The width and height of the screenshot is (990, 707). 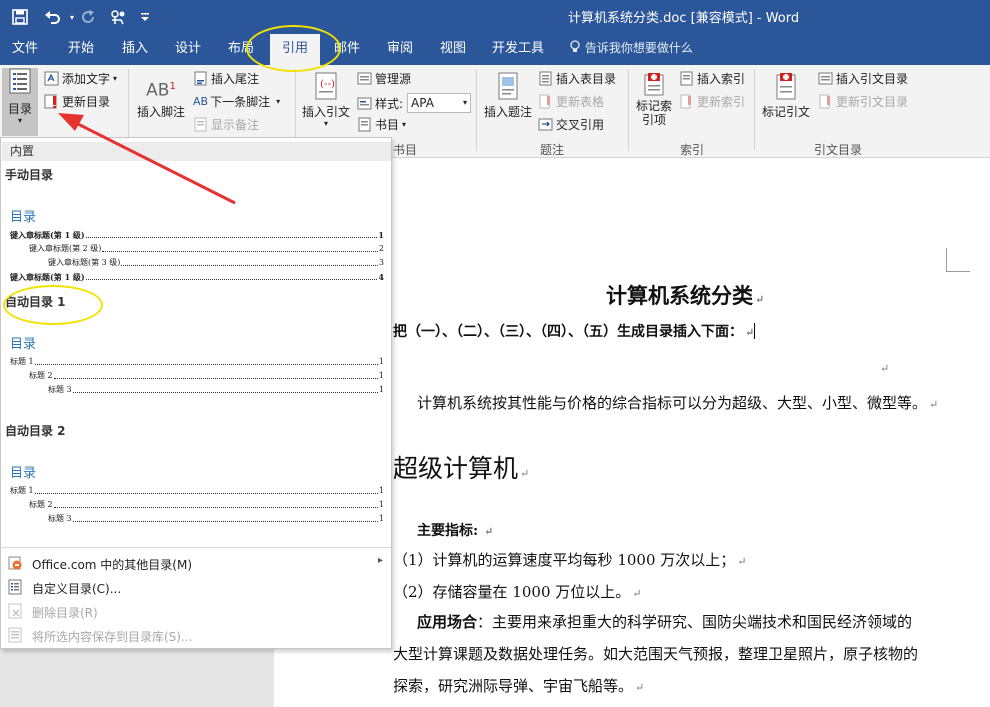 I want to click on toc-button: 目录 ▾, so click(x=20, y=102).